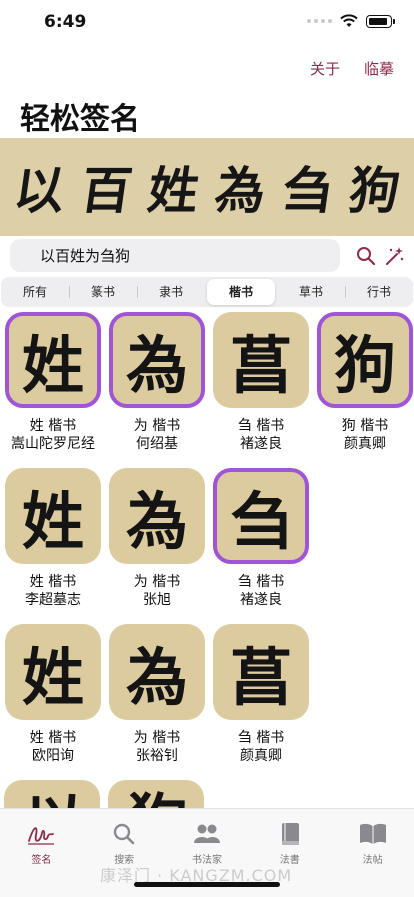 This screenshot has width=414, height=897. What do you see at coordinates (240, 190) in the screenshot?
I see `banner-char: 為` at bounding box center [240, 190].